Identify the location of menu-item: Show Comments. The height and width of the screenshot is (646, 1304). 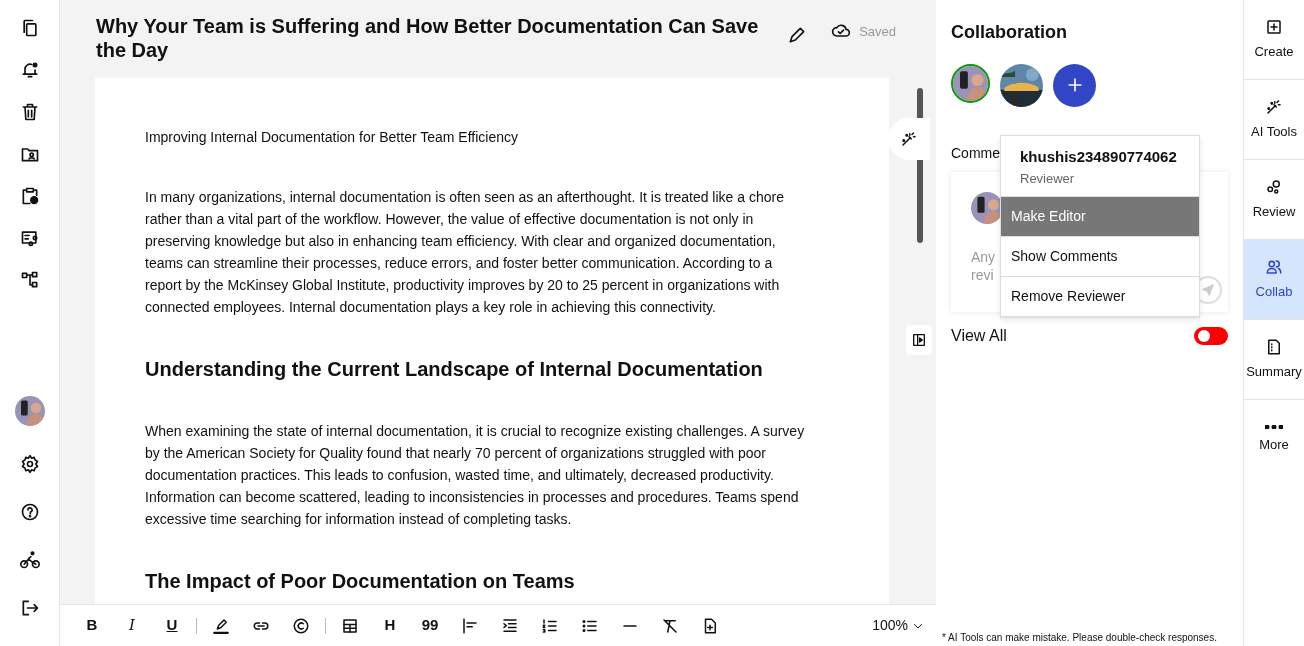
(1100, 257).